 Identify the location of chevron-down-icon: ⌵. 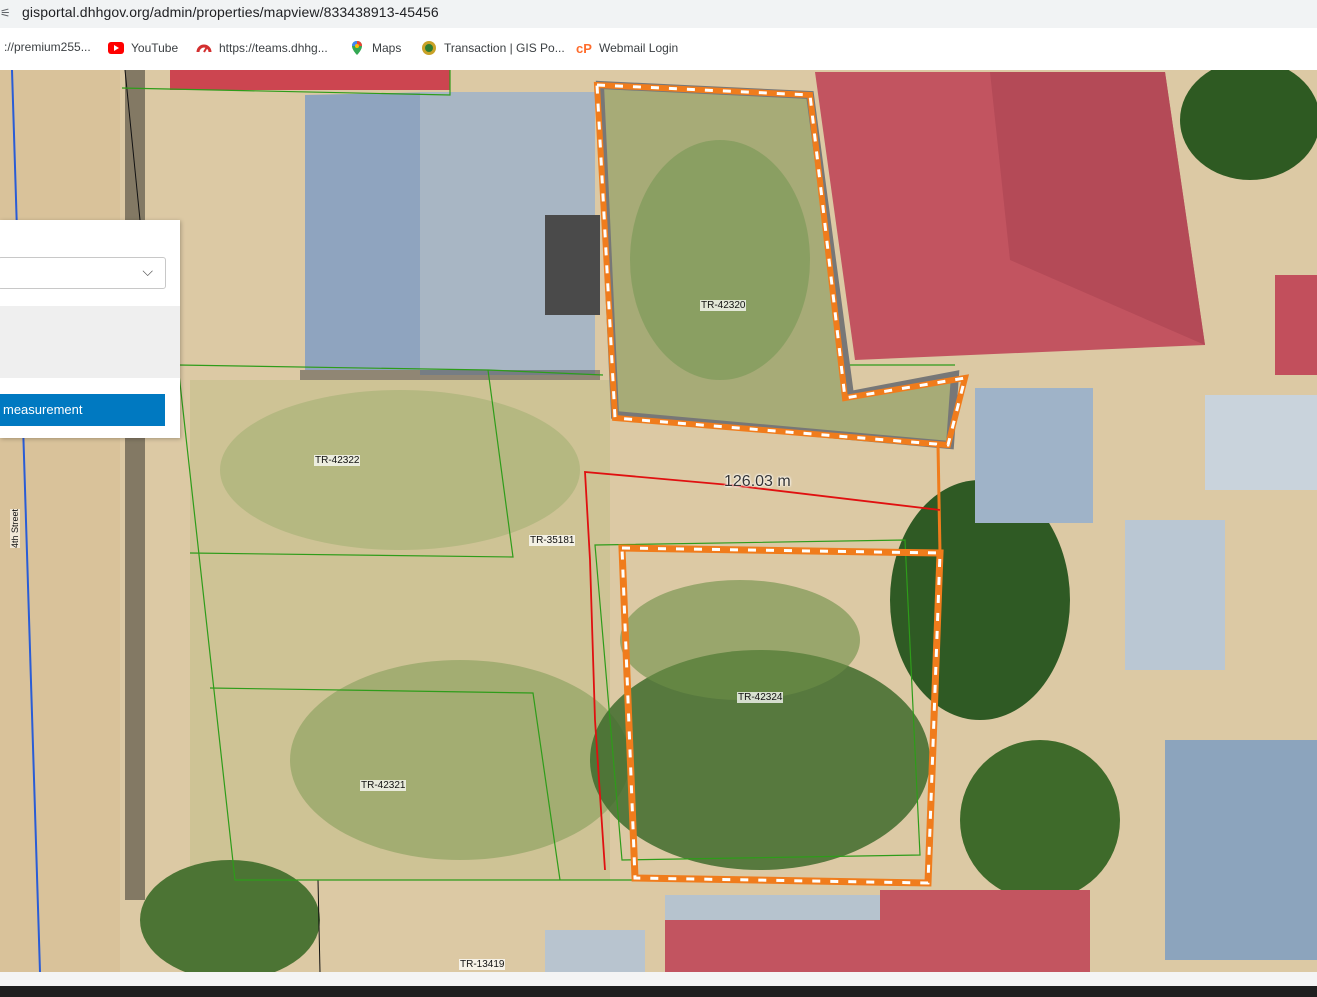
(147, 271).